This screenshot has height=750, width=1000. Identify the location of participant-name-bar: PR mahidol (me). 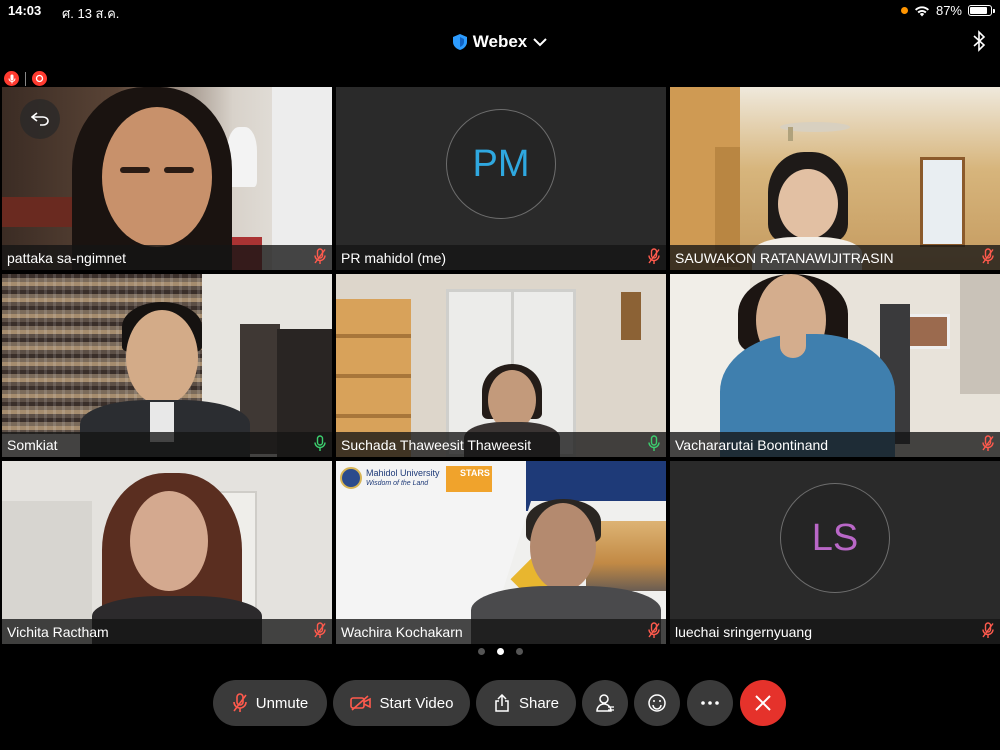
(501, 257).